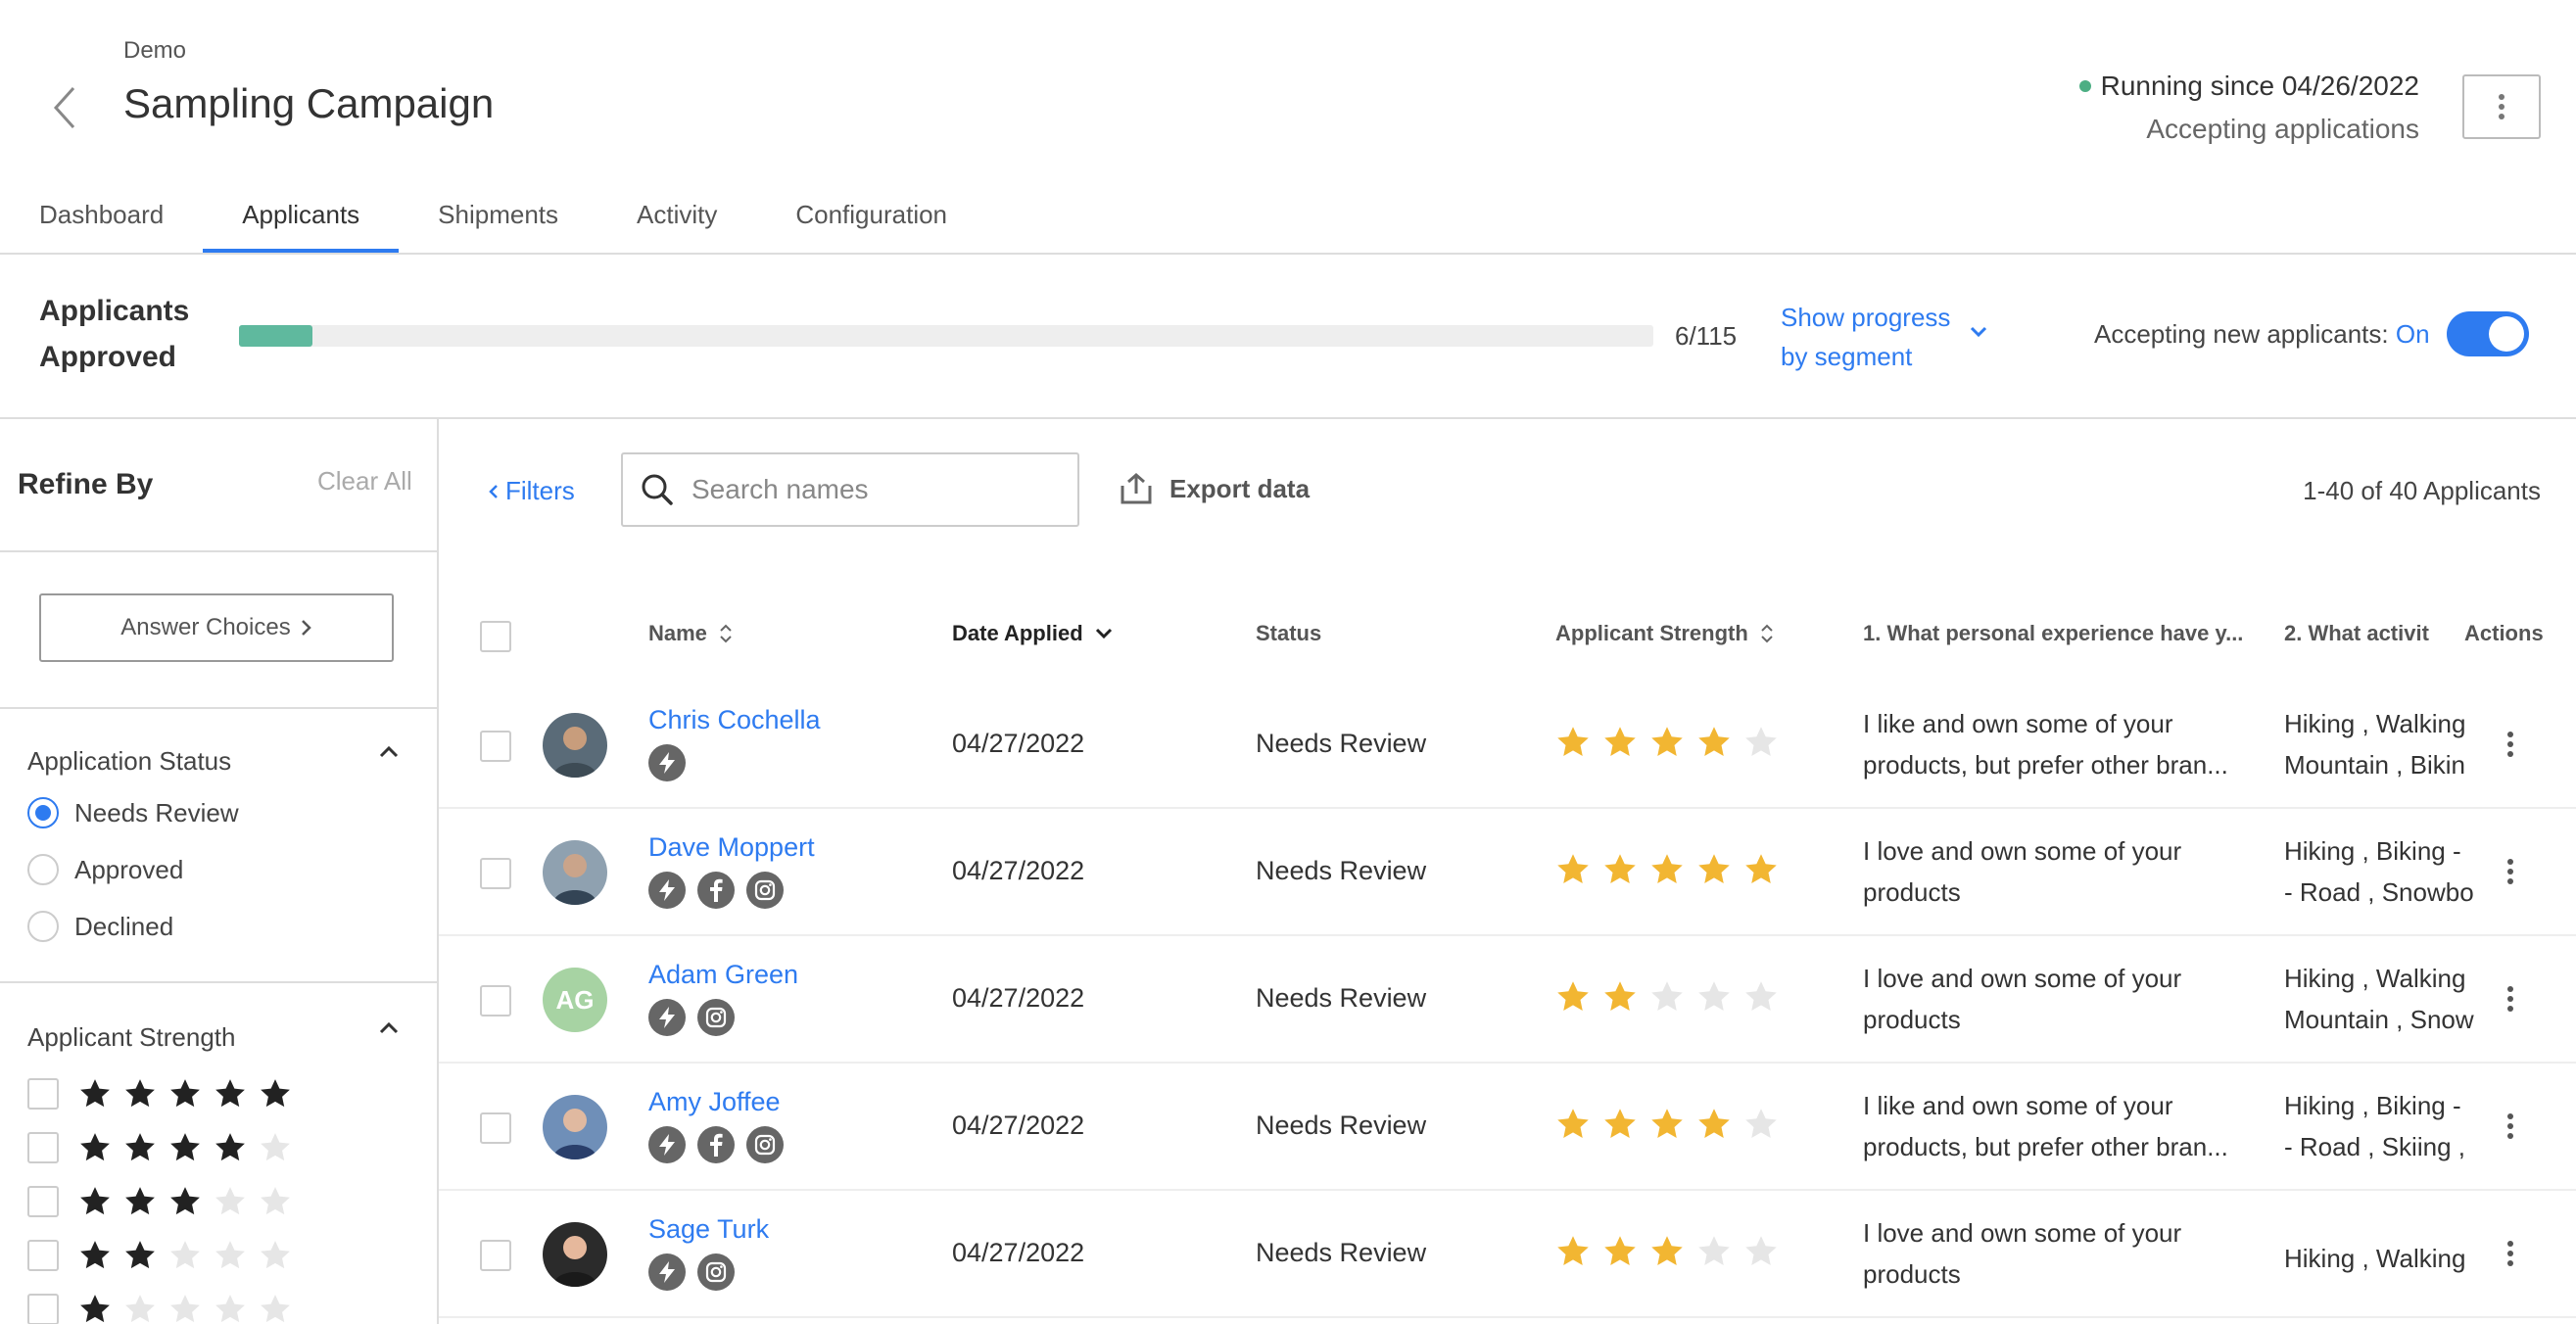 Image resolution: width=2576 pixels, height=1324 pixels. What do you see at coordinates (2382, 999) in the screenshot?
I see `question-2-answer: Hiking , Walking Mountain , Snow` at bounding box center [2382, 999].